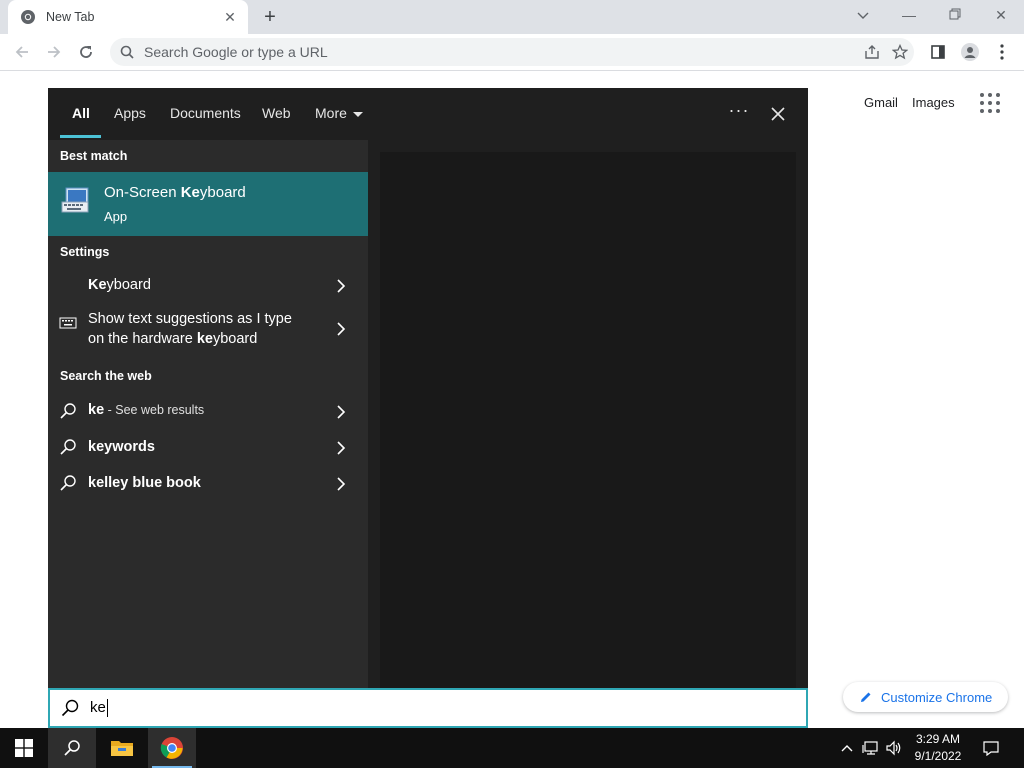 The image size is (1024, 768). What do you see at coordinates (1001, 16) in the screenshot?
I see `close-window-button: ✕` at bounding box center [1001, 16].